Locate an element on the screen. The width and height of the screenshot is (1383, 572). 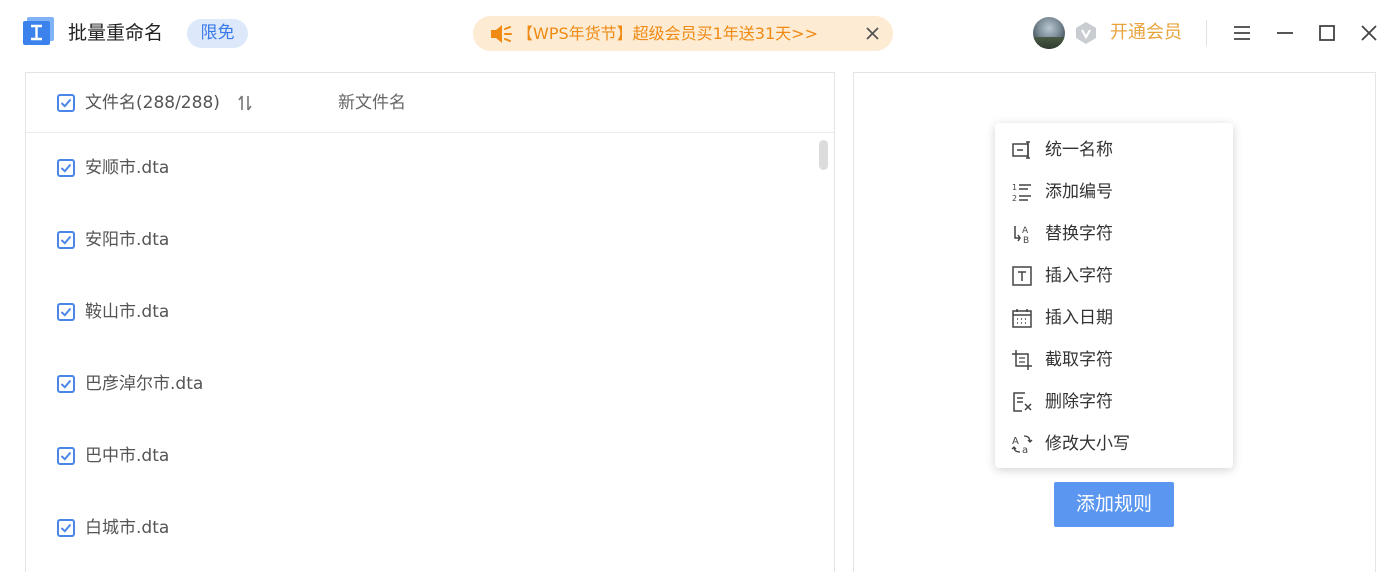
file-name: 安顺市.dta is located at coordinates (127, 168).